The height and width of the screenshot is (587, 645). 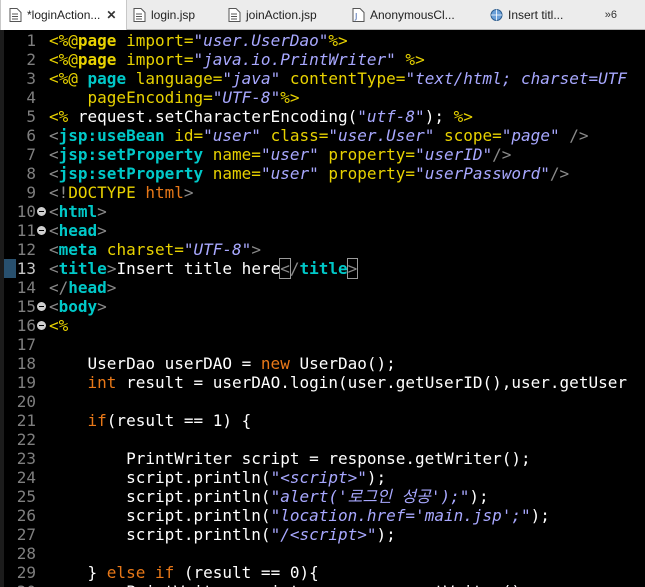 I want to click on code-token: "userPassword", so click(x=482, y=173).